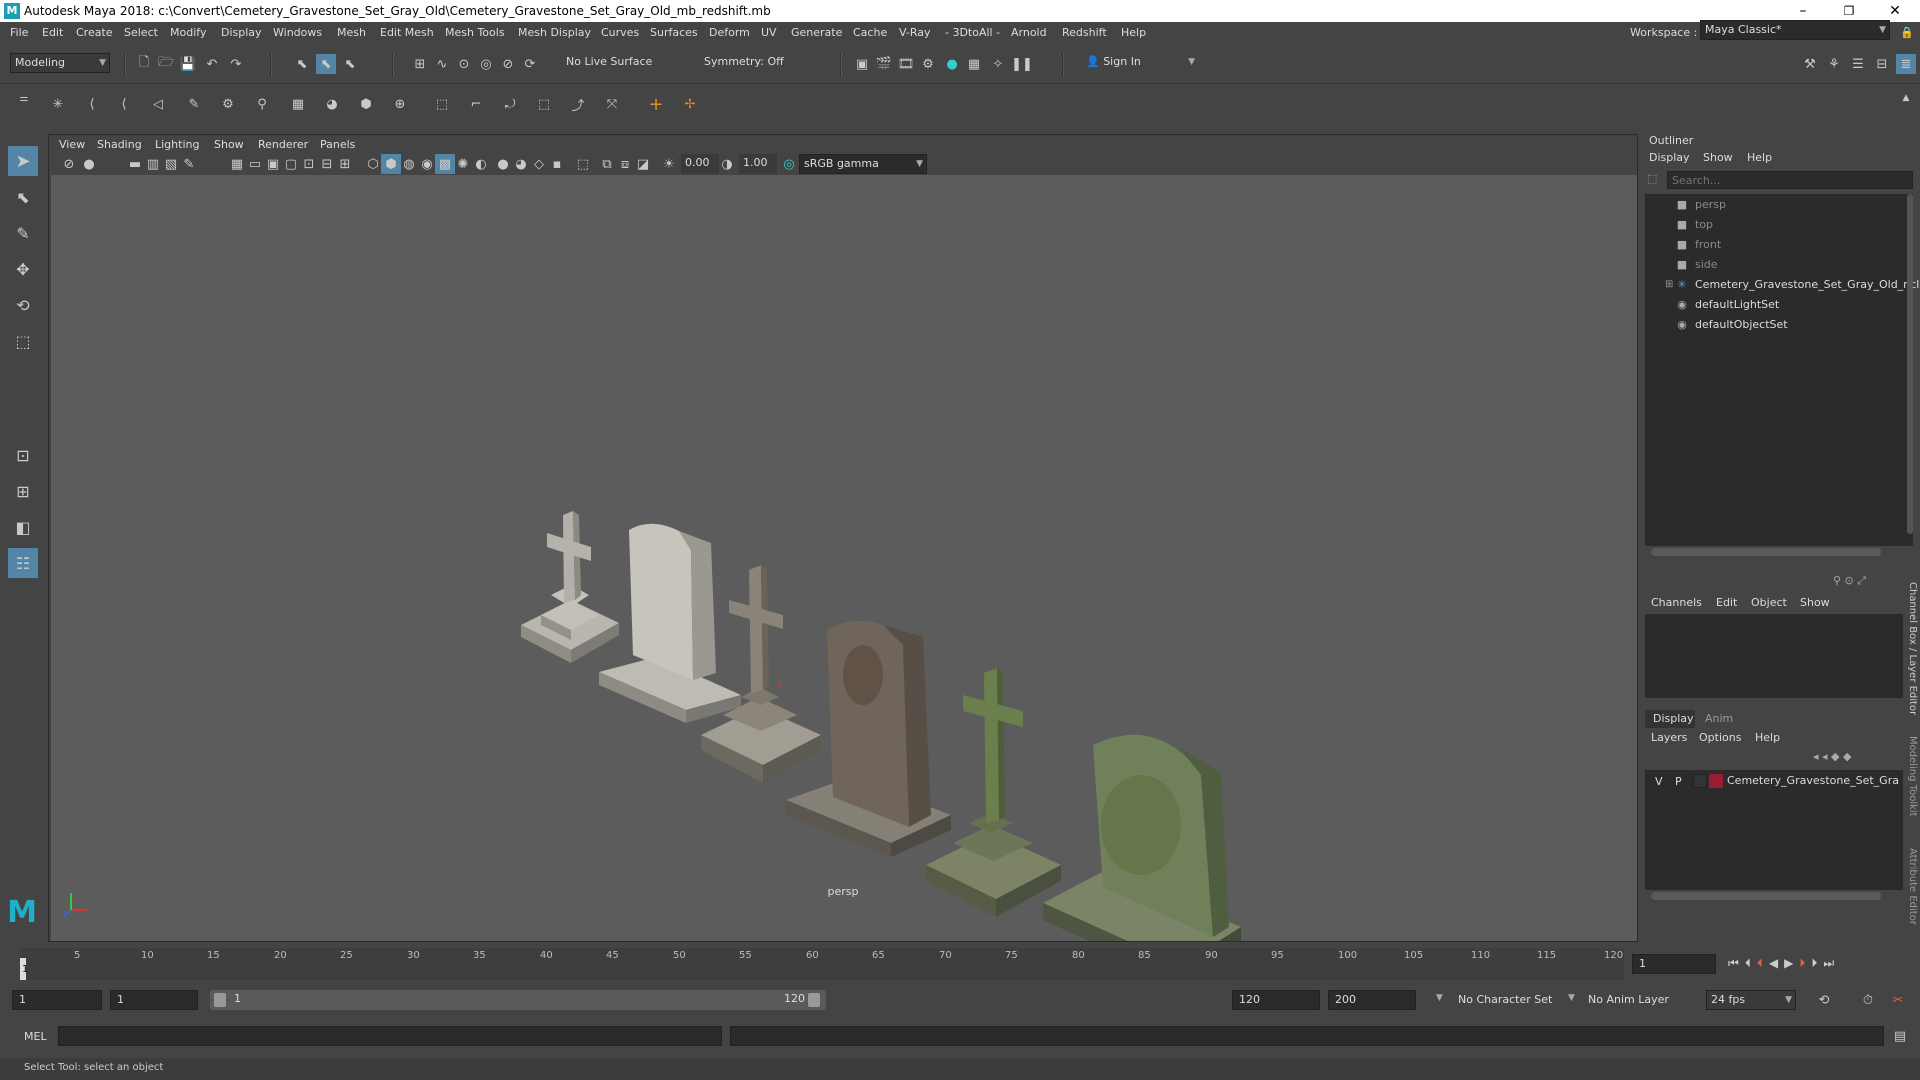 This screenshot has height=1080, width=1920. Describe the element at coordinates (1790, 180) in the screenshot. I see `outliner-search-input` at that location.